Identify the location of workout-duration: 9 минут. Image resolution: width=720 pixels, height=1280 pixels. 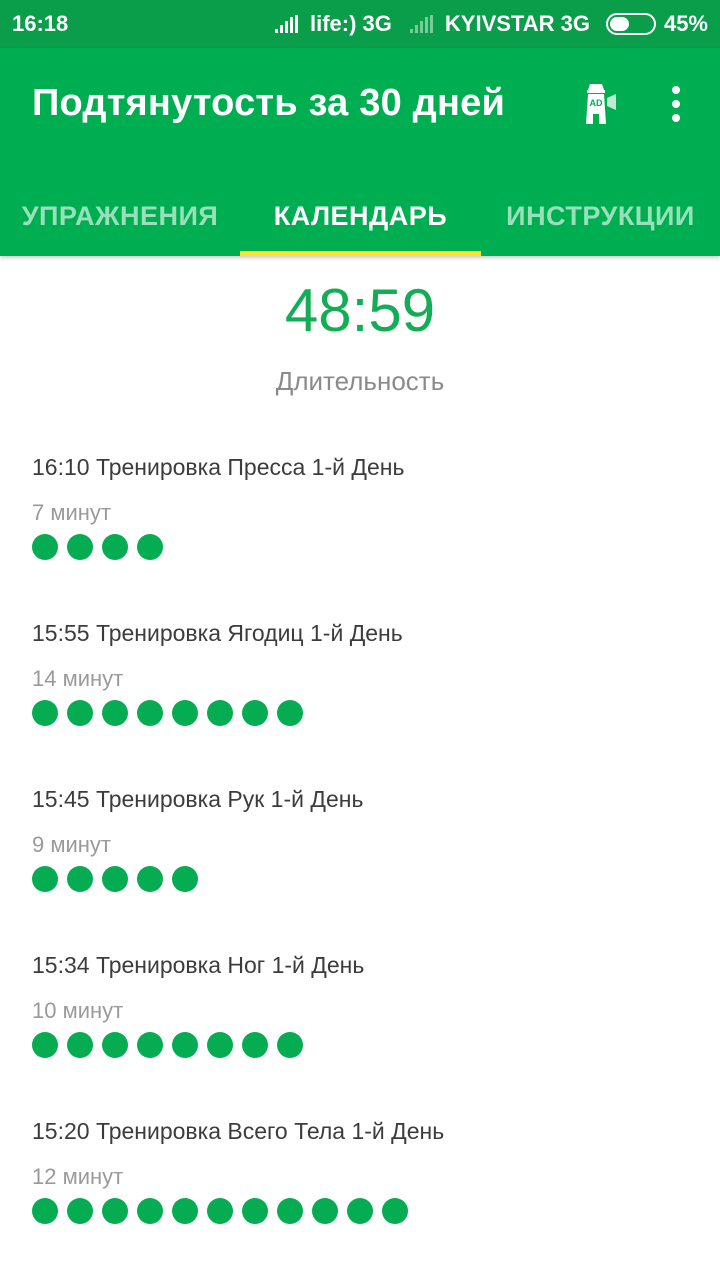
(71, 844).